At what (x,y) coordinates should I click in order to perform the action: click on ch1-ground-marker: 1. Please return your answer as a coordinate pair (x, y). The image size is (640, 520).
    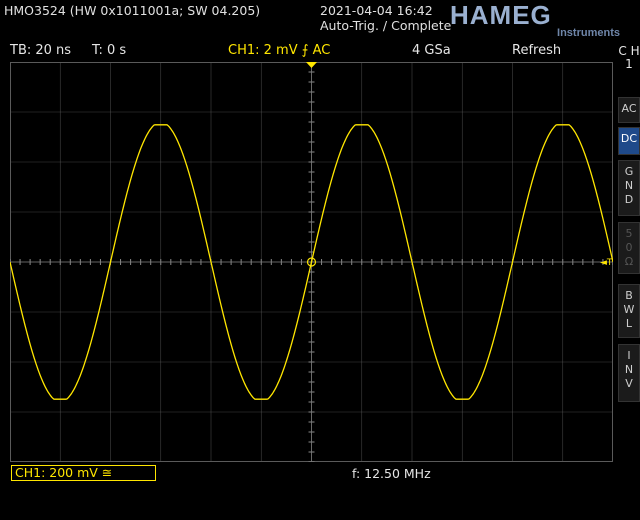
    Looking at the image, I should click on (11, 263).